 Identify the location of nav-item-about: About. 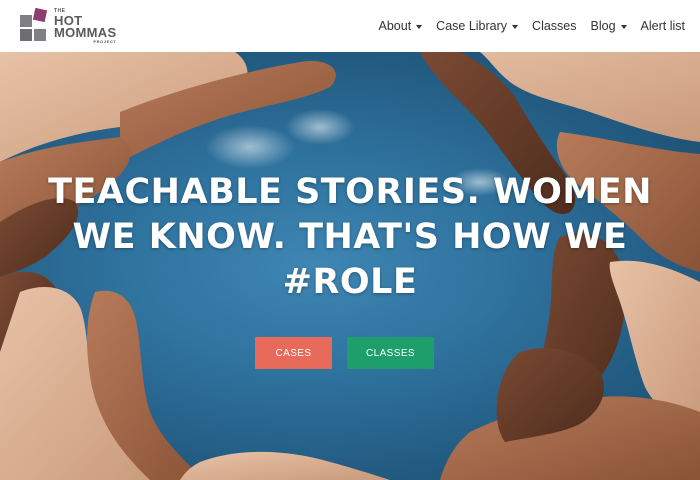
(401, 26).